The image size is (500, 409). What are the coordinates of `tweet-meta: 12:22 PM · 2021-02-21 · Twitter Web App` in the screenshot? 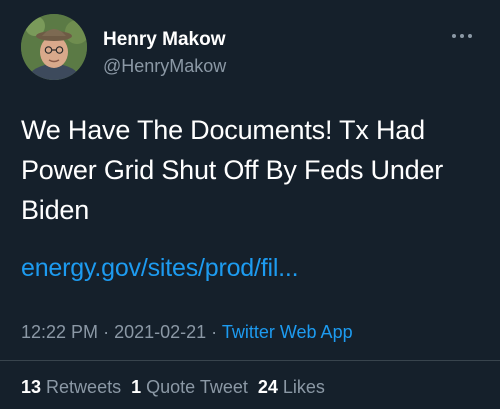 It's located at (187, 332).